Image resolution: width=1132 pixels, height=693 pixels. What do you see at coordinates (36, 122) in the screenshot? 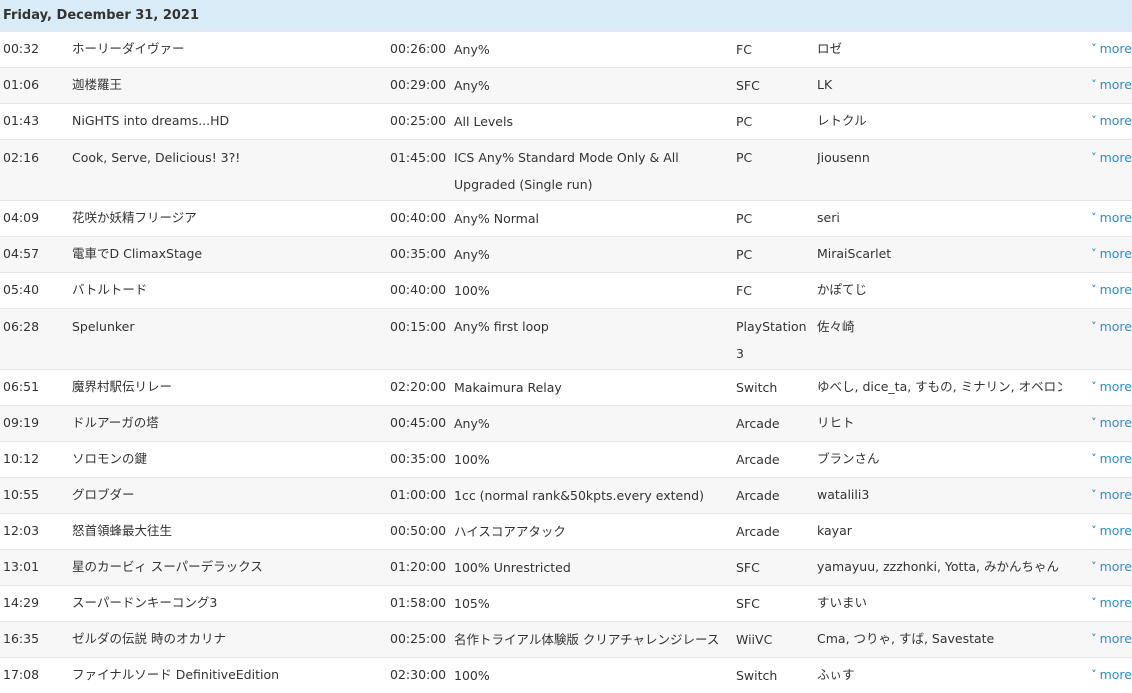
I see `start-time: 01:43` at bounding box center [36, 122].